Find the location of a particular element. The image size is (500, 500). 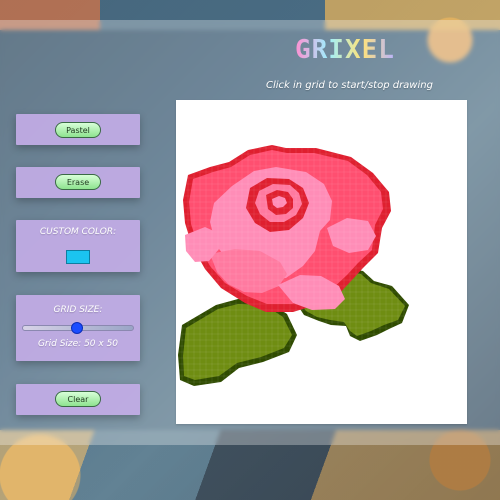

grid-size-label: GRID SIZE: is located at coordinates (78, 310).